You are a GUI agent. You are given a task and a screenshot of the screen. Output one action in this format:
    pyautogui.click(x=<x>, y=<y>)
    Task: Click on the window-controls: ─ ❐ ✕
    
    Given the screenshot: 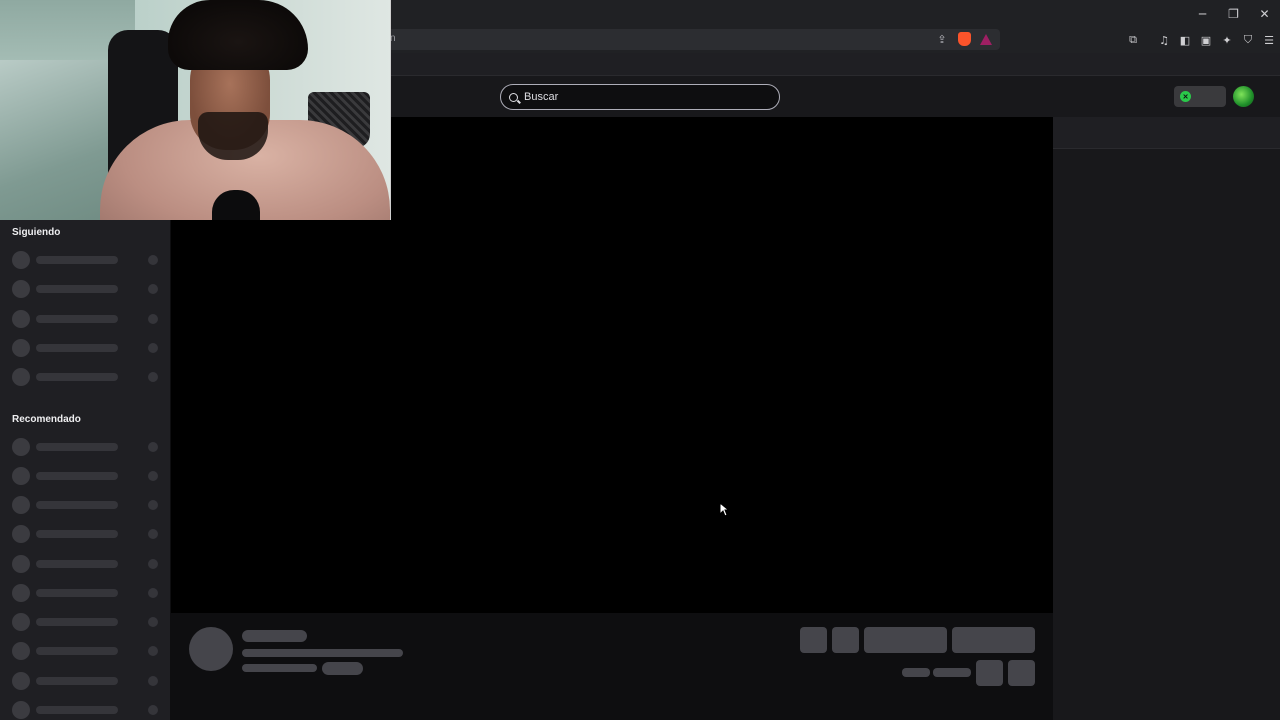 What is the action you would take?
    pyautogui.click(x=1233, y=13)
    